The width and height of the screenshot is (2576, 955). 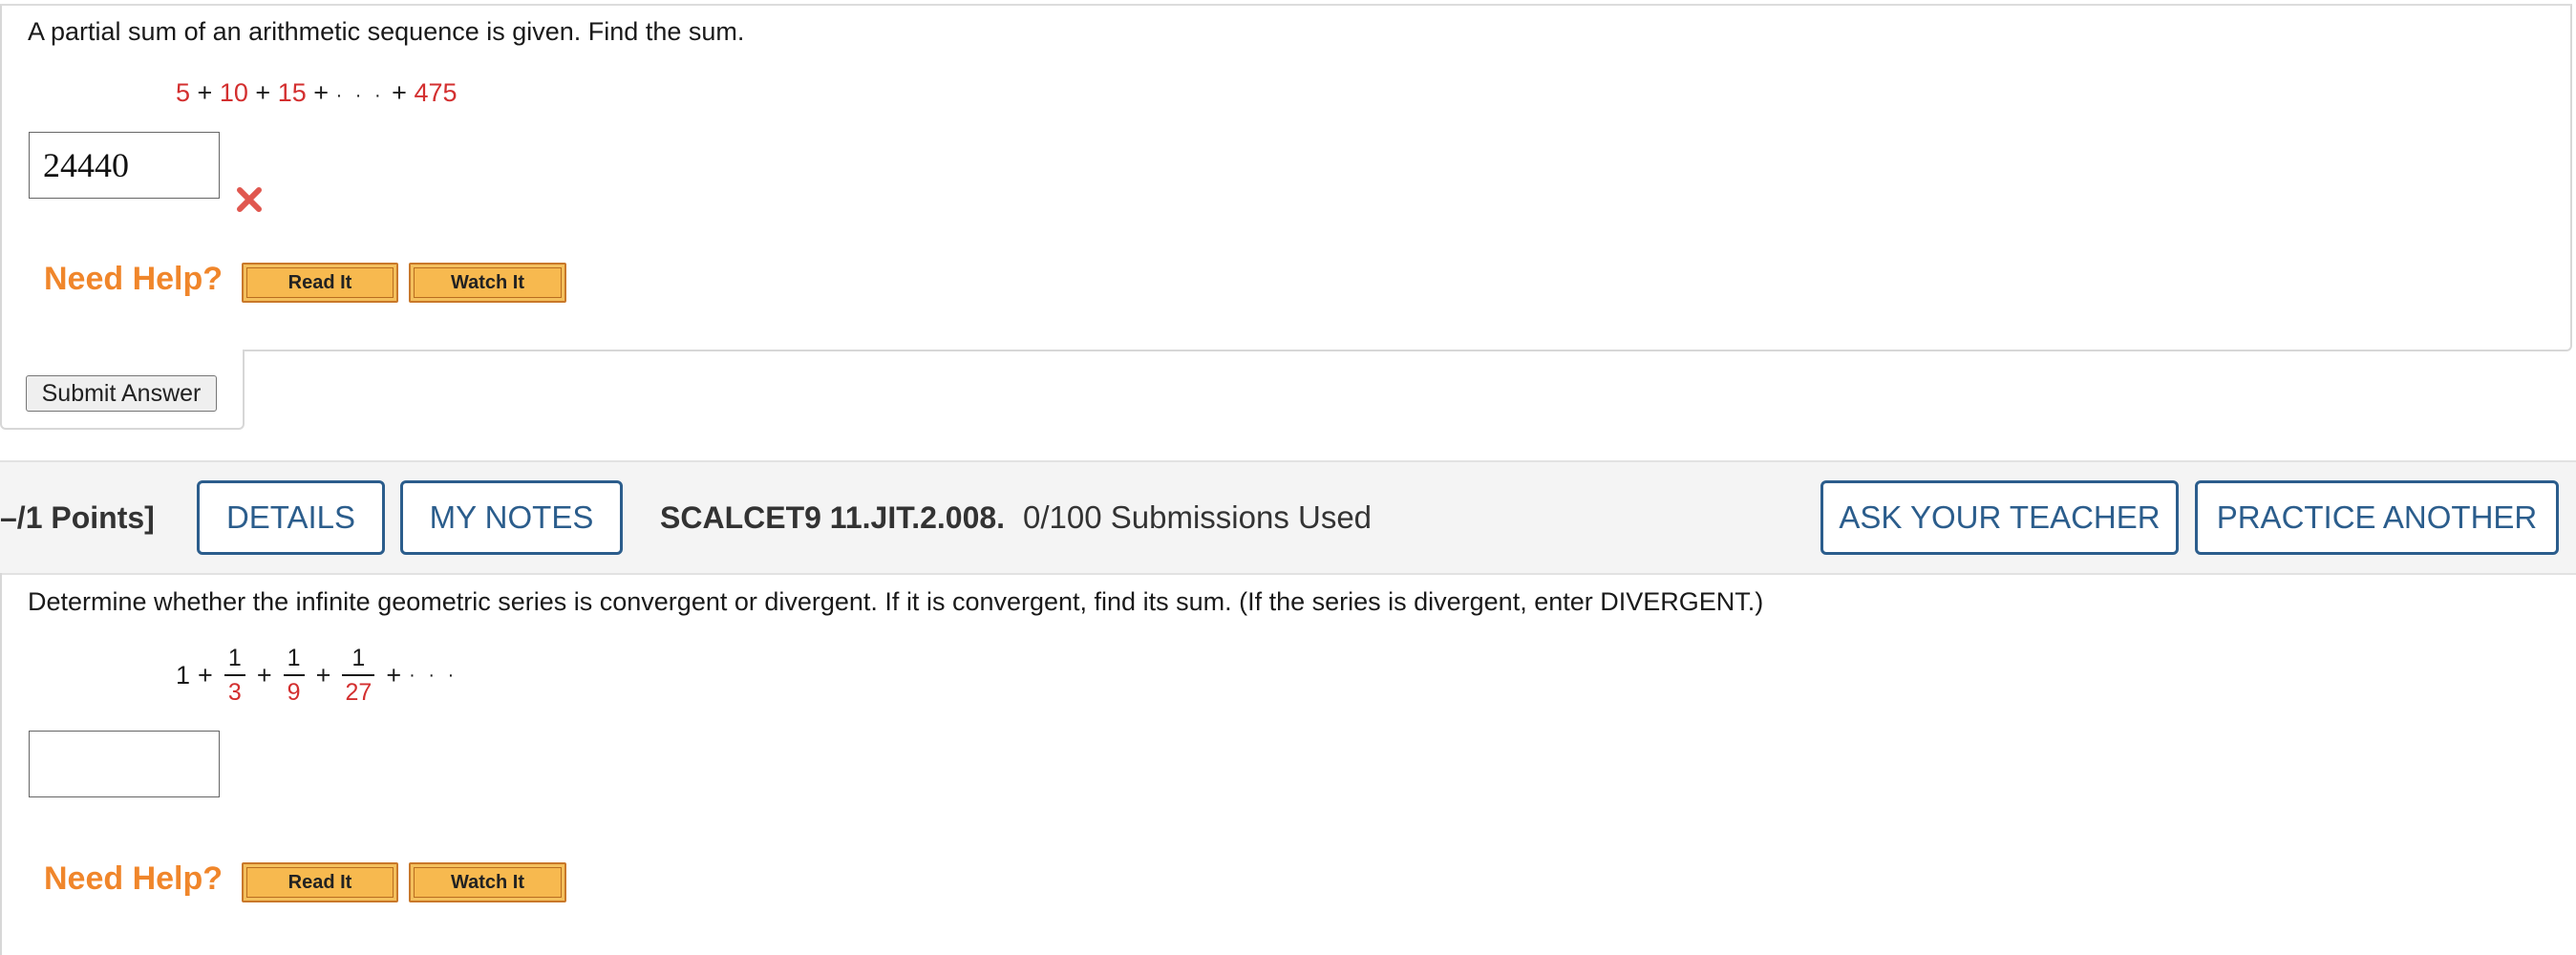 What do you see at coordinates (1198, 517) in the screenshot?
I see `submissions-used: 0/100 Submissions Used` at bounding box center [1198, 517].